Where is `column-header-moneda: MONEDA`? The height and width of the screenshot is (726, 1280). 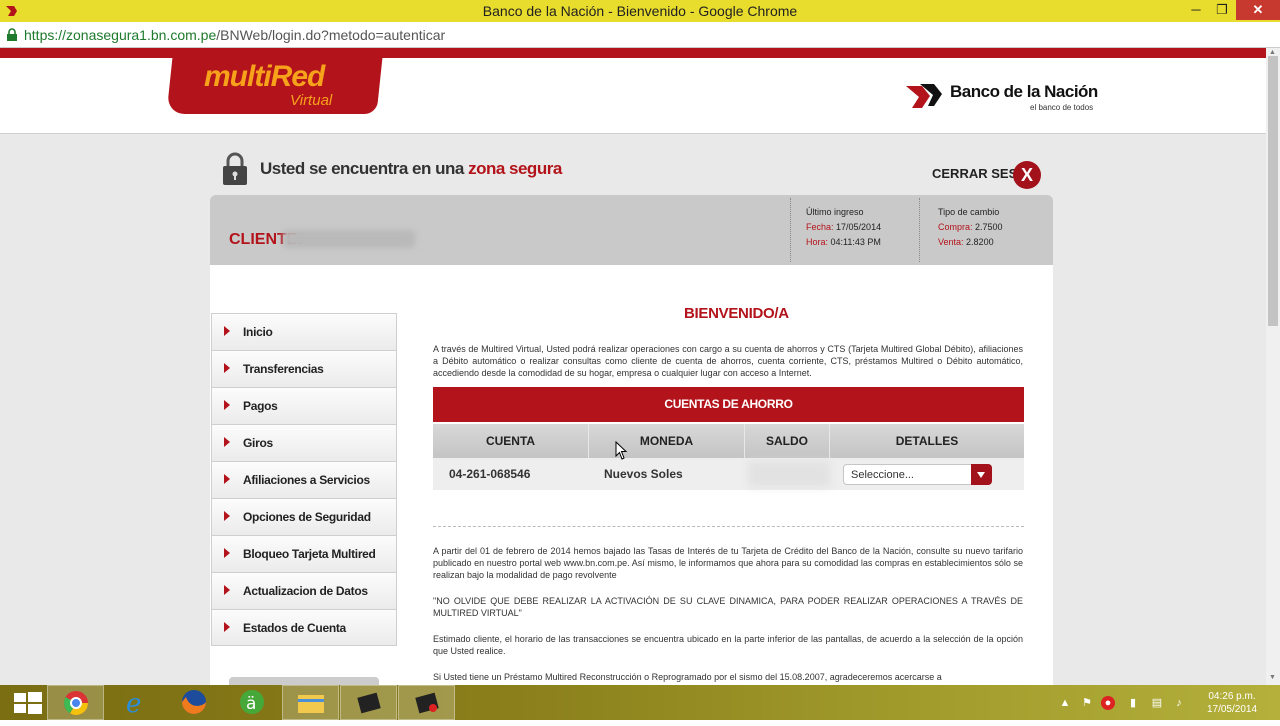 column-header-moneda: MONEDA is located at coordinates (667, 441).